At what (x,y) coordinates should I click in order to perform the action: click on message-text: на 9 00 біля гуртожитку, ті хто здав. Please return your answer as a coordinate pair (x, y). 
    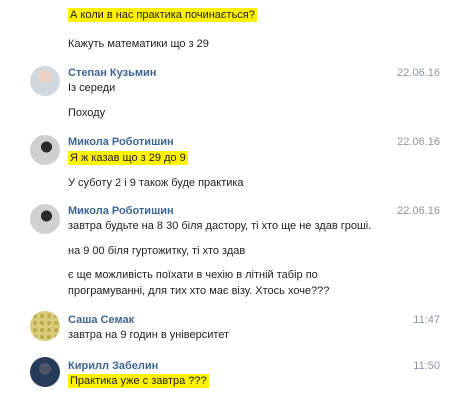
    Looking at the image, I should click on (157, 251).